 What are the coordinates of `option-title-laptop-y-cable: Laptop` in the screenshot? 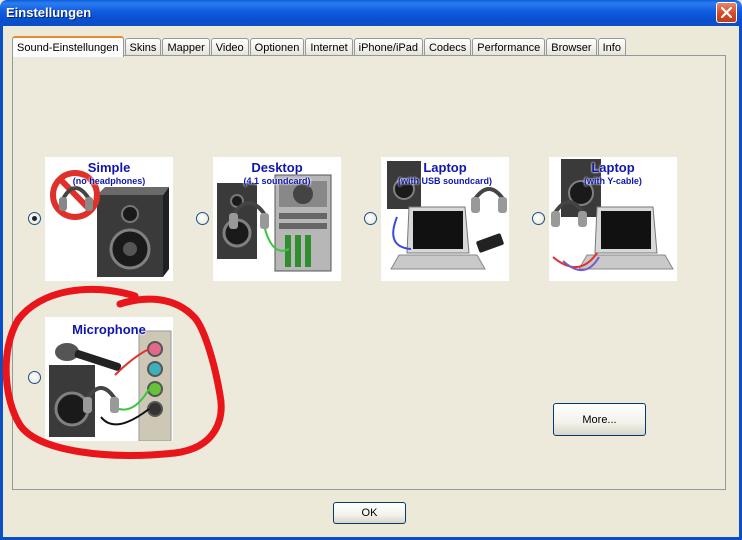 It's located at (613, 167).